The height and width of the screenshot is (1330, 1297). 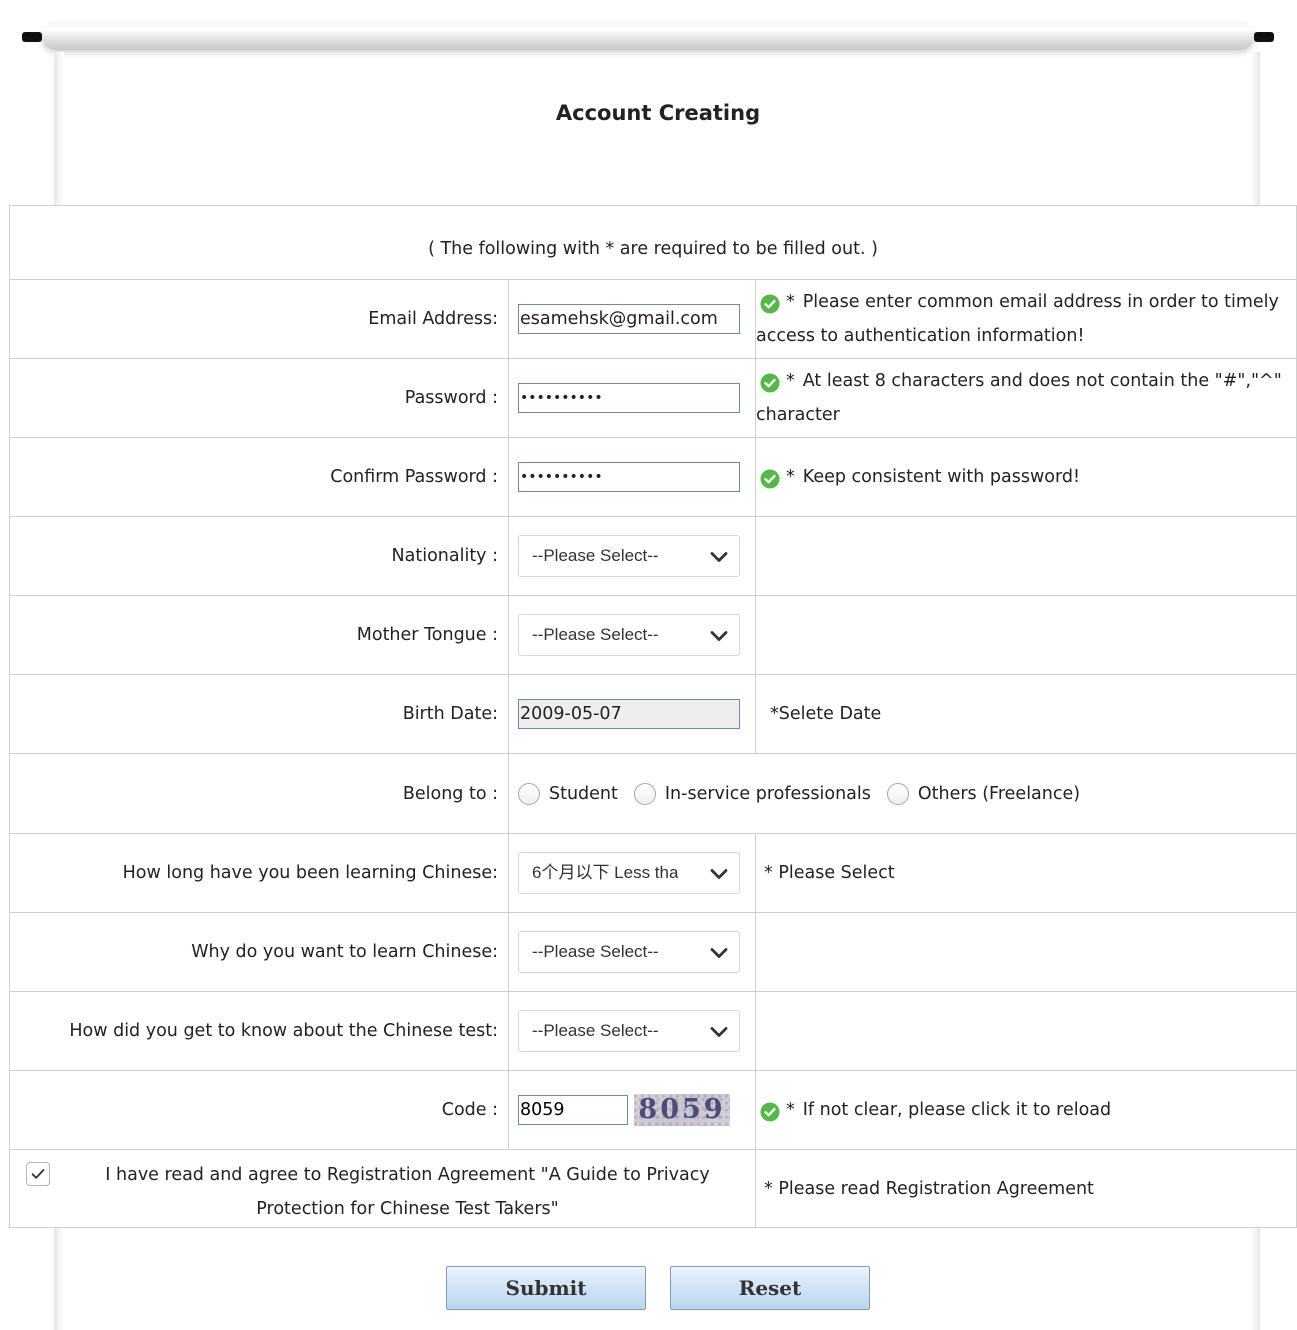 I want to click on rod-bar, so click(x=648, y=36).